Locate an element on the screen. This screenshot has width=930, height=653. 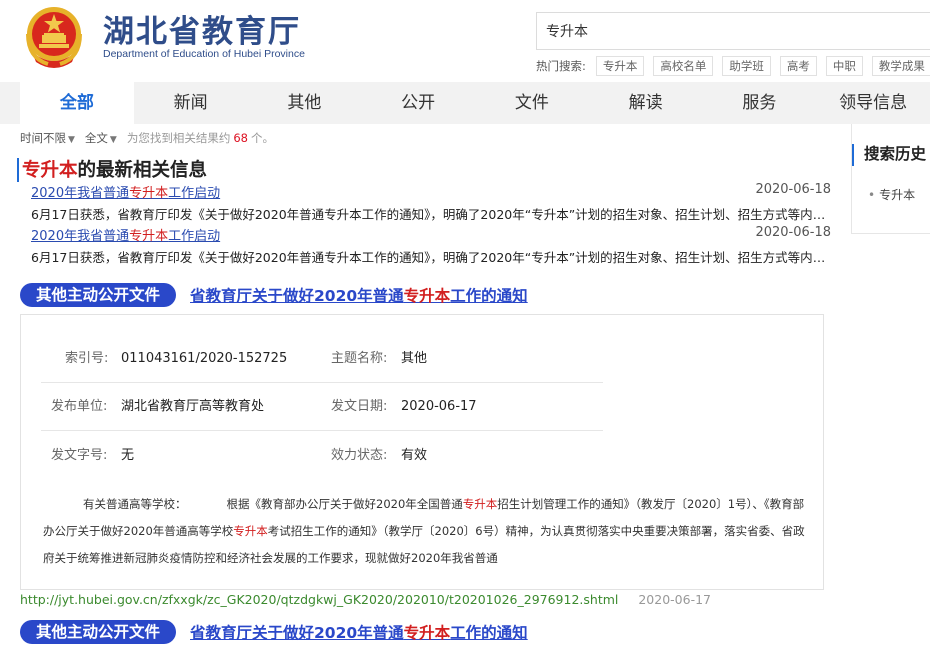
filter-bar: 时间不限 ▼ 全文 ▼ 为您找到相关结果约 68 个。 is located at coordinates (147, 138).